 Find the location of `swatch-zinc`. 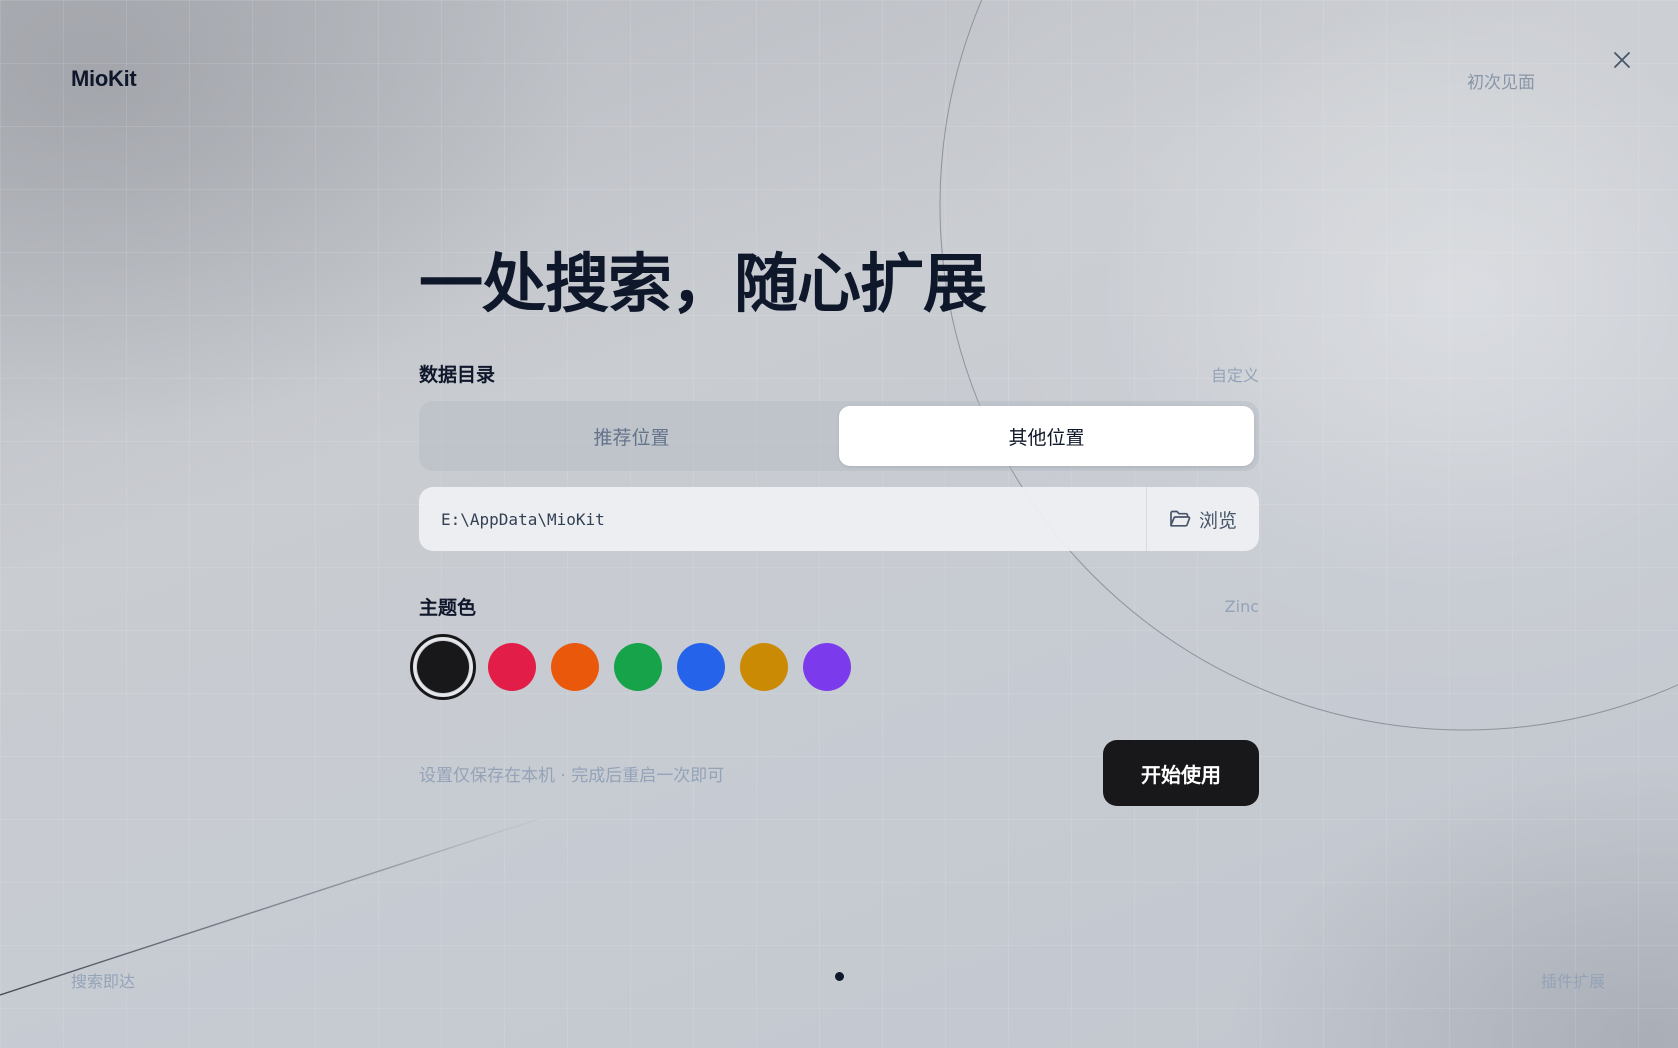

swatch-zinc is located at coordinates (443, 667).